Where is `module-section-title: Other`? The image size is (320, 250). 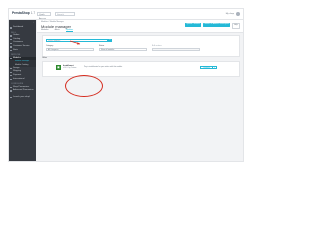
module-section-title: Other is located at coordinates (45, 58).